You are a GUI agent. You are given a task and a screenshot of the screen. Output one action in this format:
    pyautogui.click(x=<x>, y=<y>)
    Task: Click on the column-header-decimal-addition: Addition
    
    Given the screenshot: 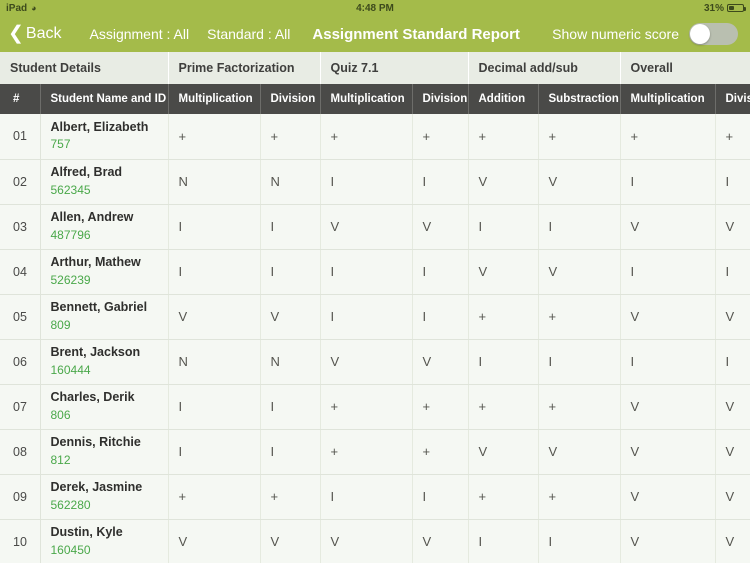 What is the action you would take?
    pyautogui.click(x=503, y=99)
    